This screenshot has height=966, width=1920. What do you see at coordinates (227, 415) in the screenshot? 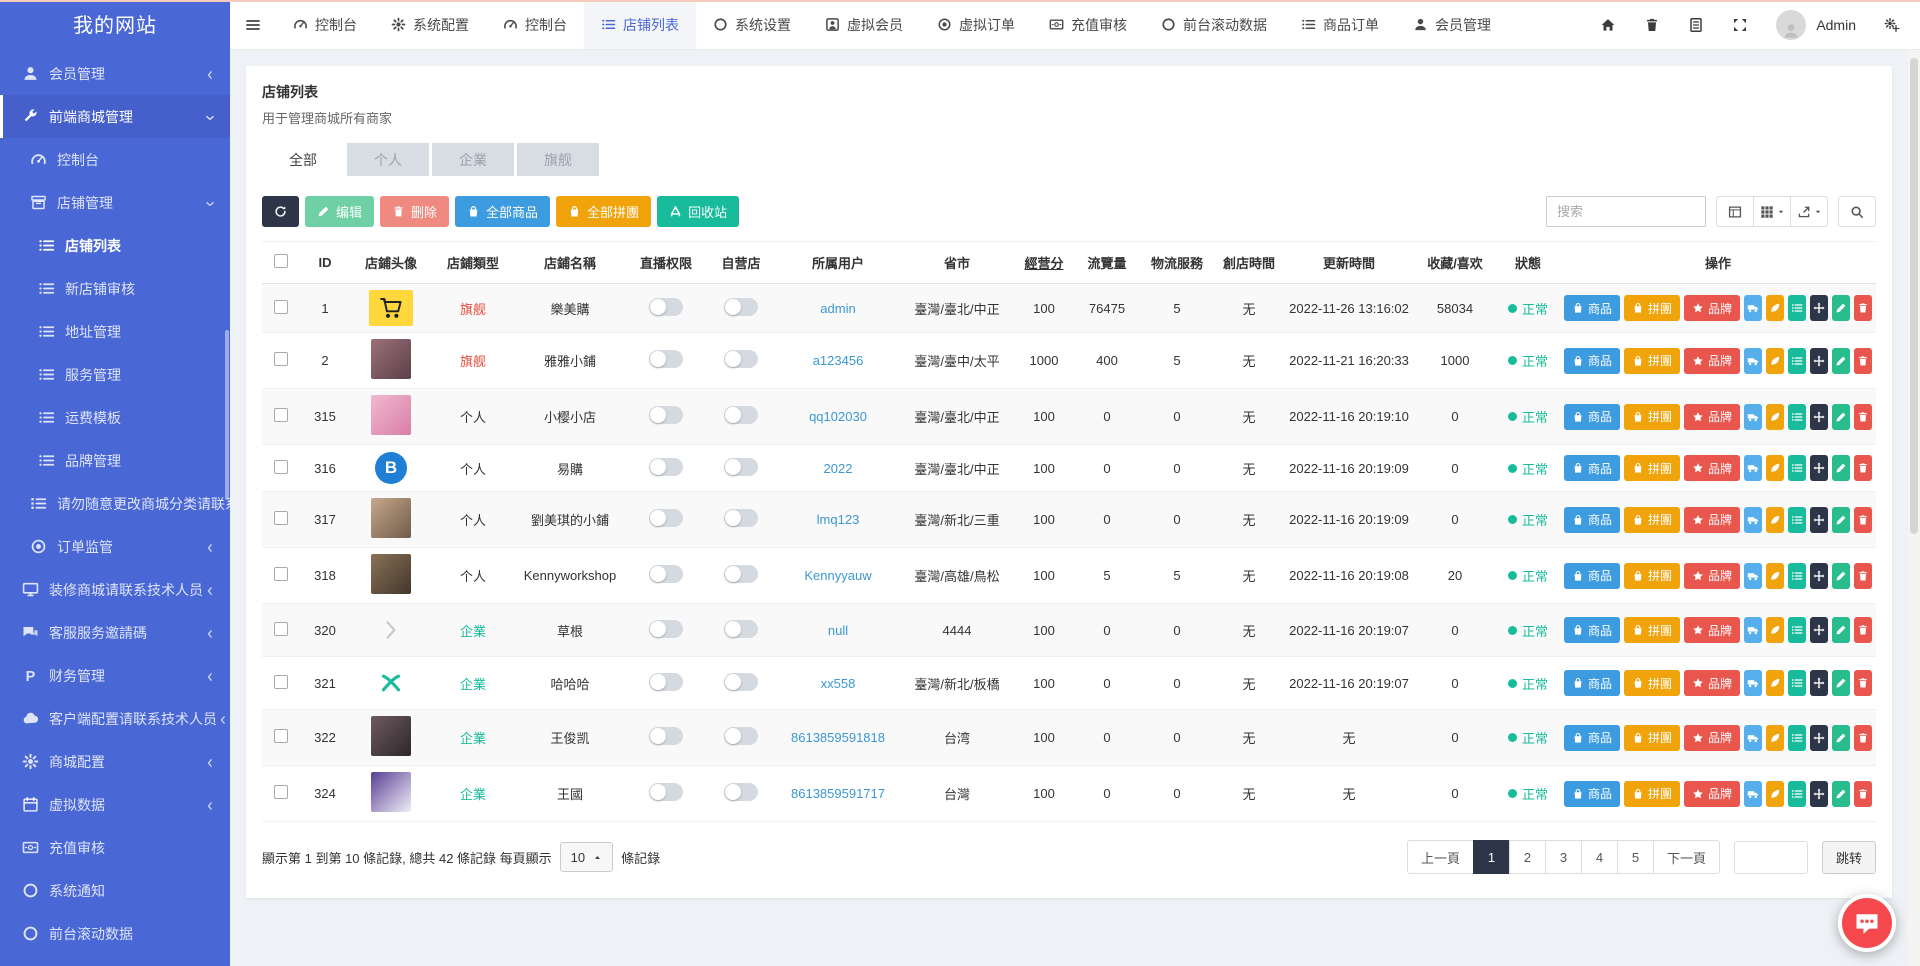
I see `sidebar-scrollbar` at bounding box center [227, 415].